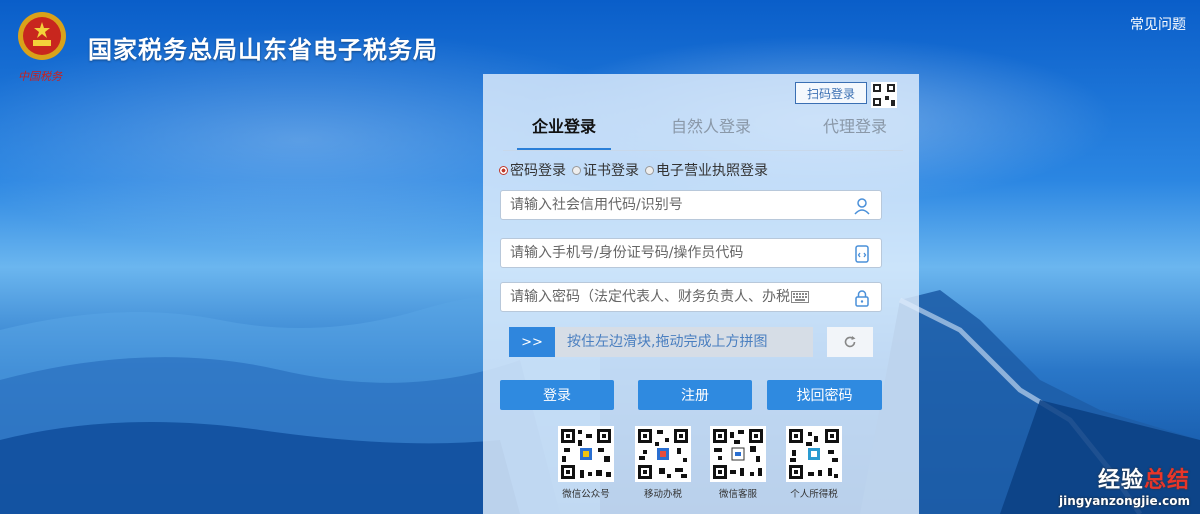  Describe the element at coordinates (611, 171) in the screenshot. I see `radio-label: 证书登录` at that location.